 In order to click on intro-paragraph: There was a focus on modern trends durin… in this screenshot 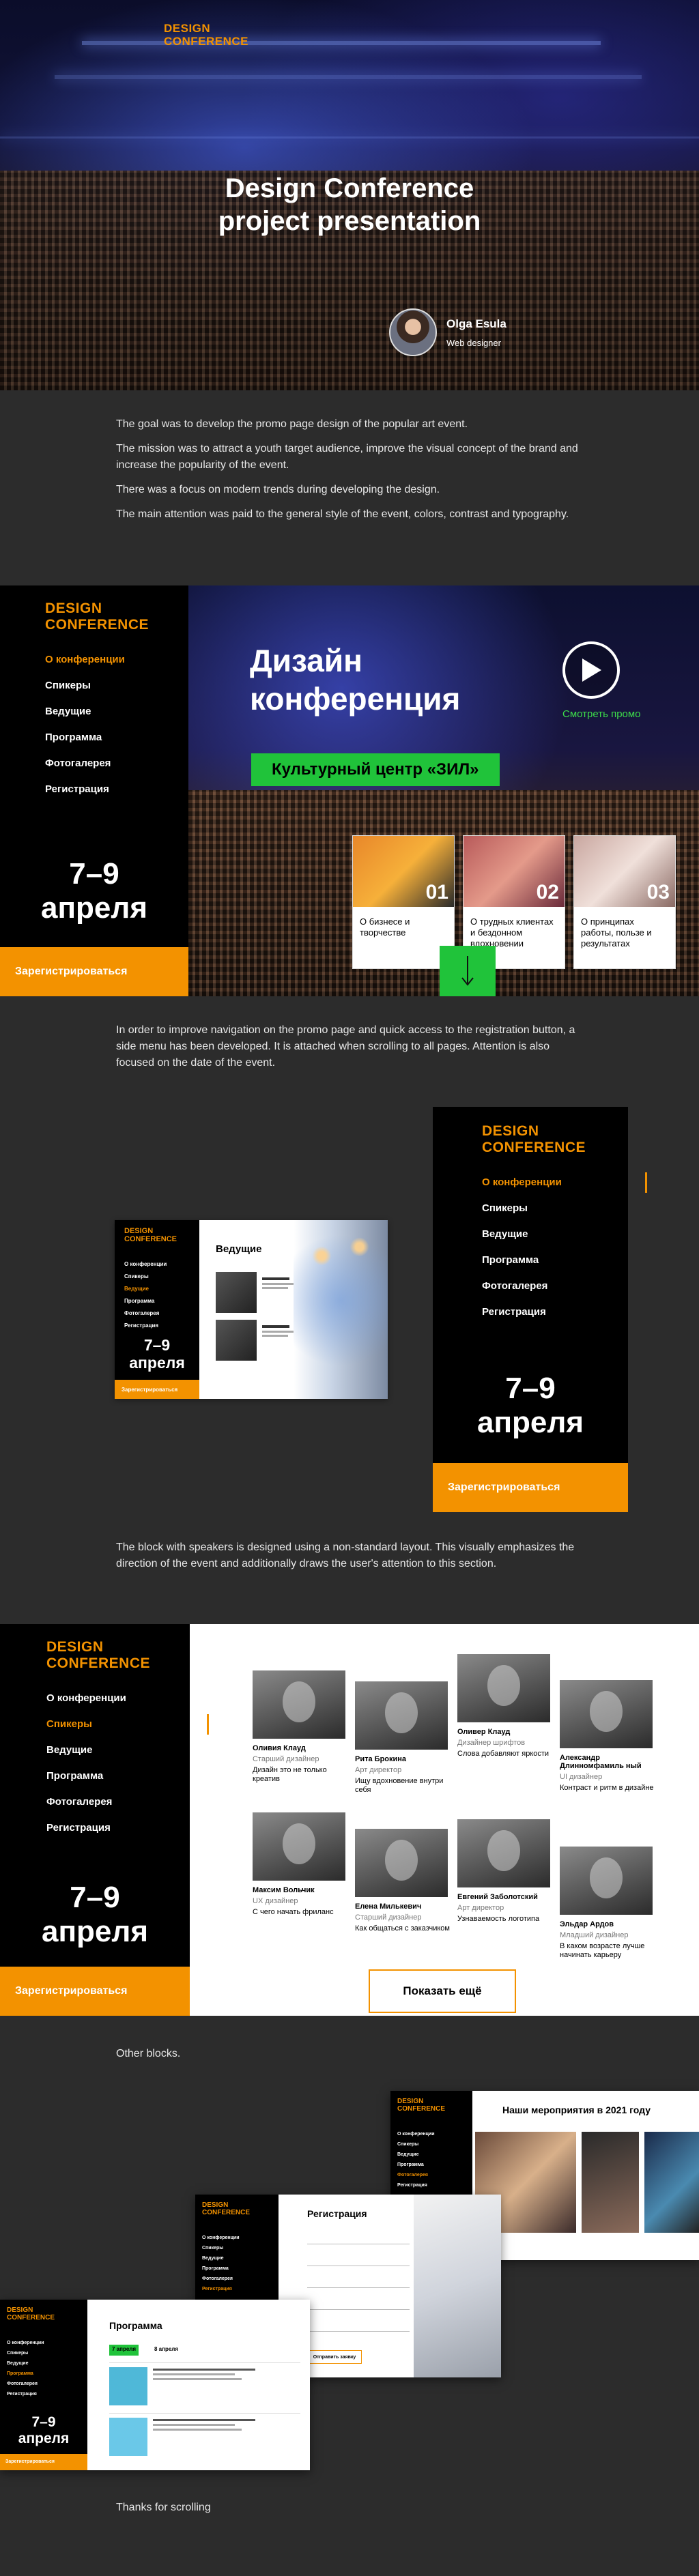, I will do `click(278, 489)`.